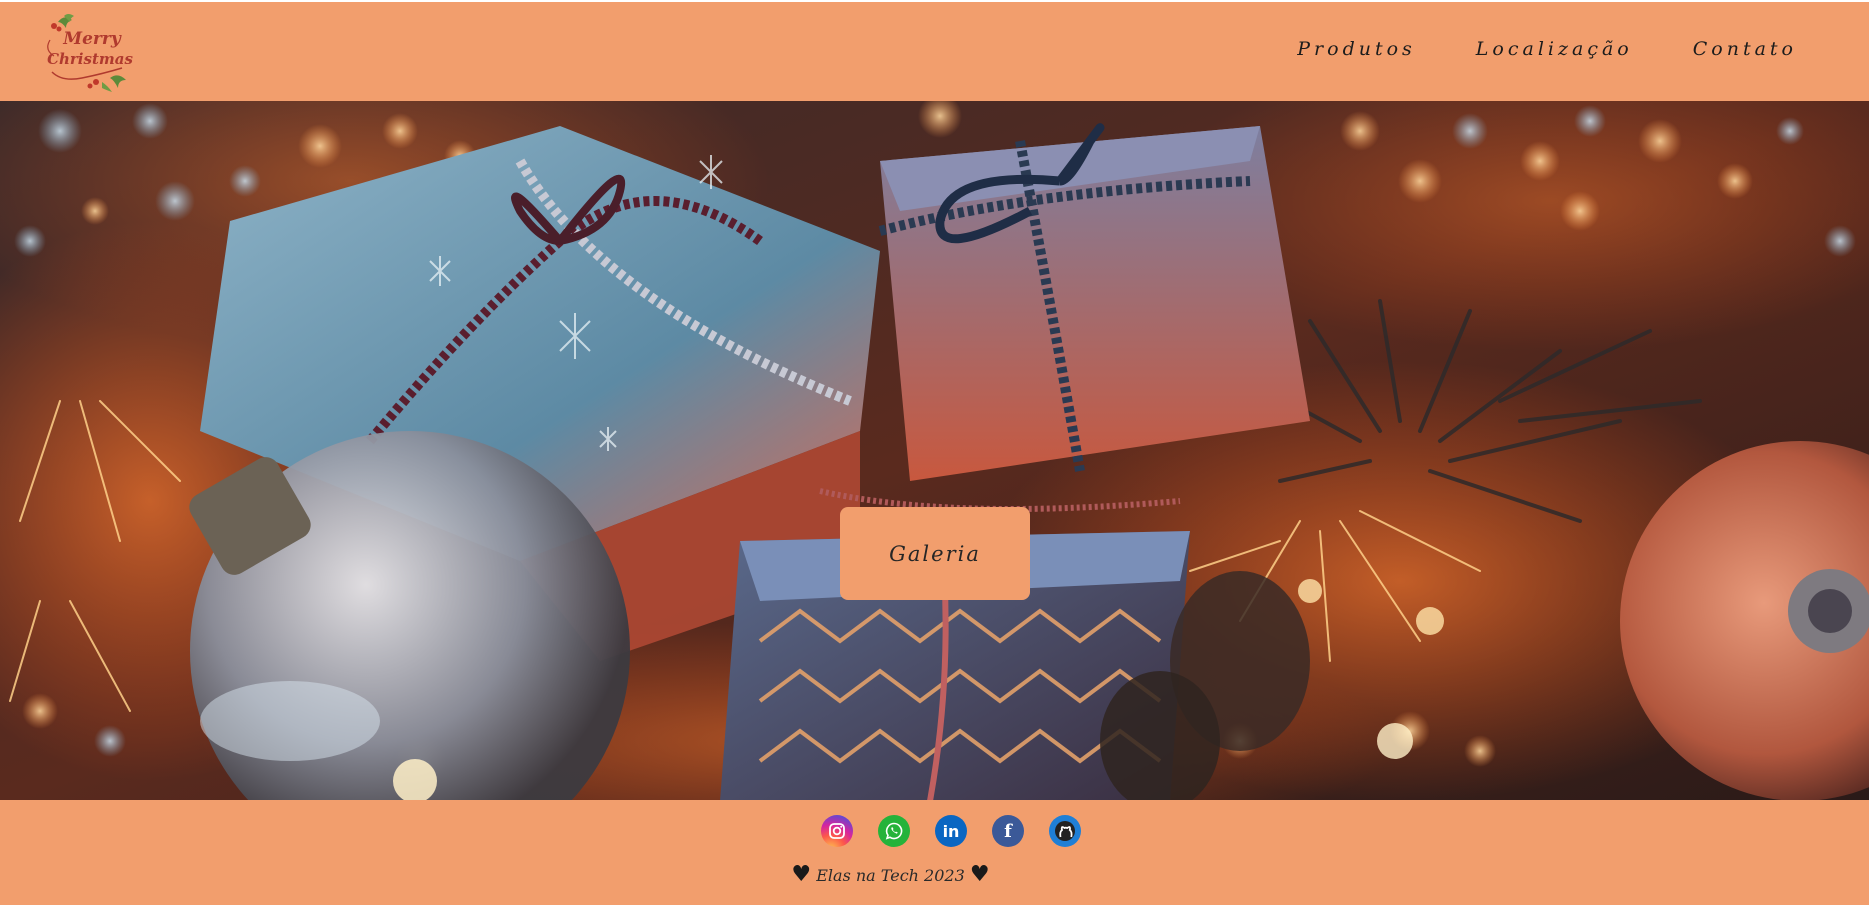  What do you see at coordinates (90, 59) in the screenshot?
I see `logo-text-christmas: Christmas` at bounding box center [90, 59].